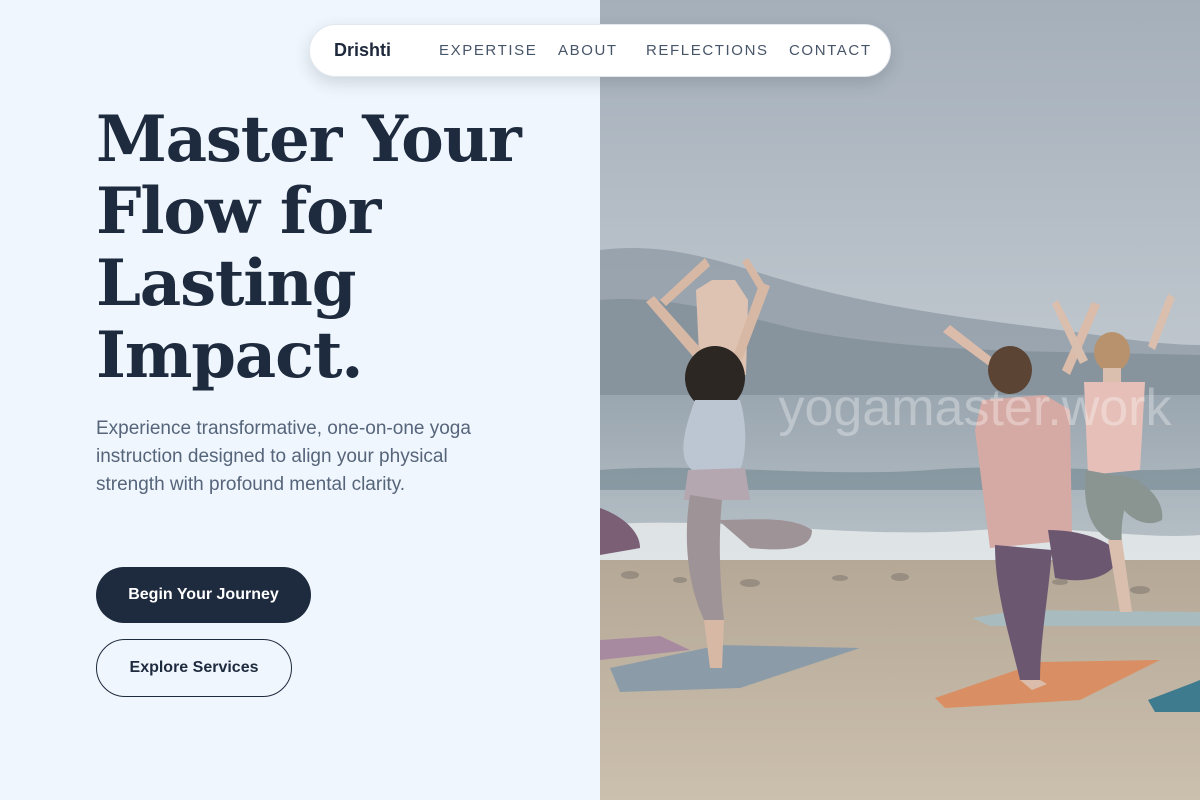 The image size is (1200, 800). Describe the element at coordinates (238, 211) in the screenshot. I see `hero-title-line: Flow for` at that location.